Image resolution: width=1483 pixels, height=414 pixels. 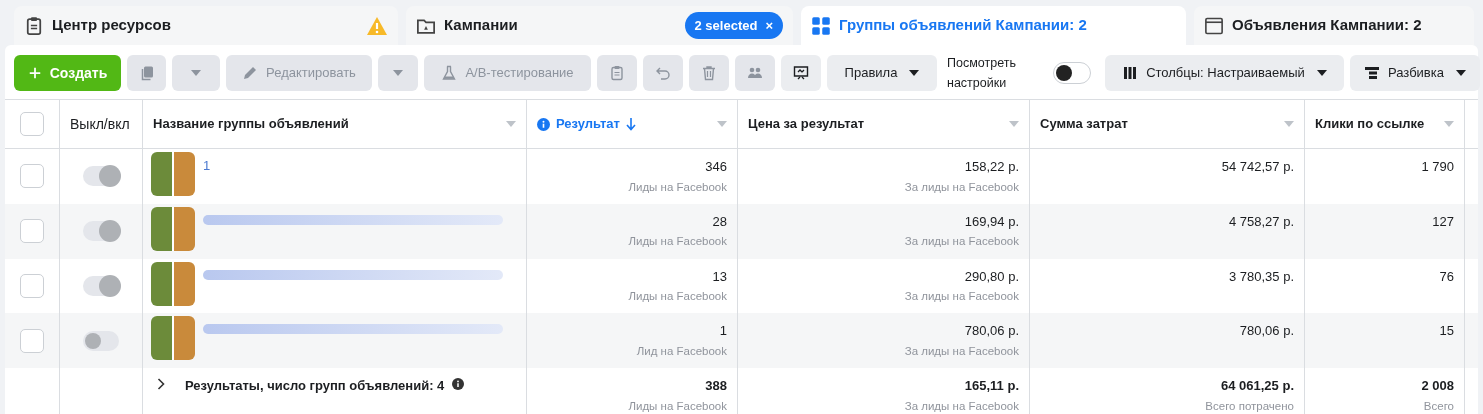 What do you see at coordinates (250, 73) in the screenshot?
I see `pencil-icon` at bounding box center [250, 73].